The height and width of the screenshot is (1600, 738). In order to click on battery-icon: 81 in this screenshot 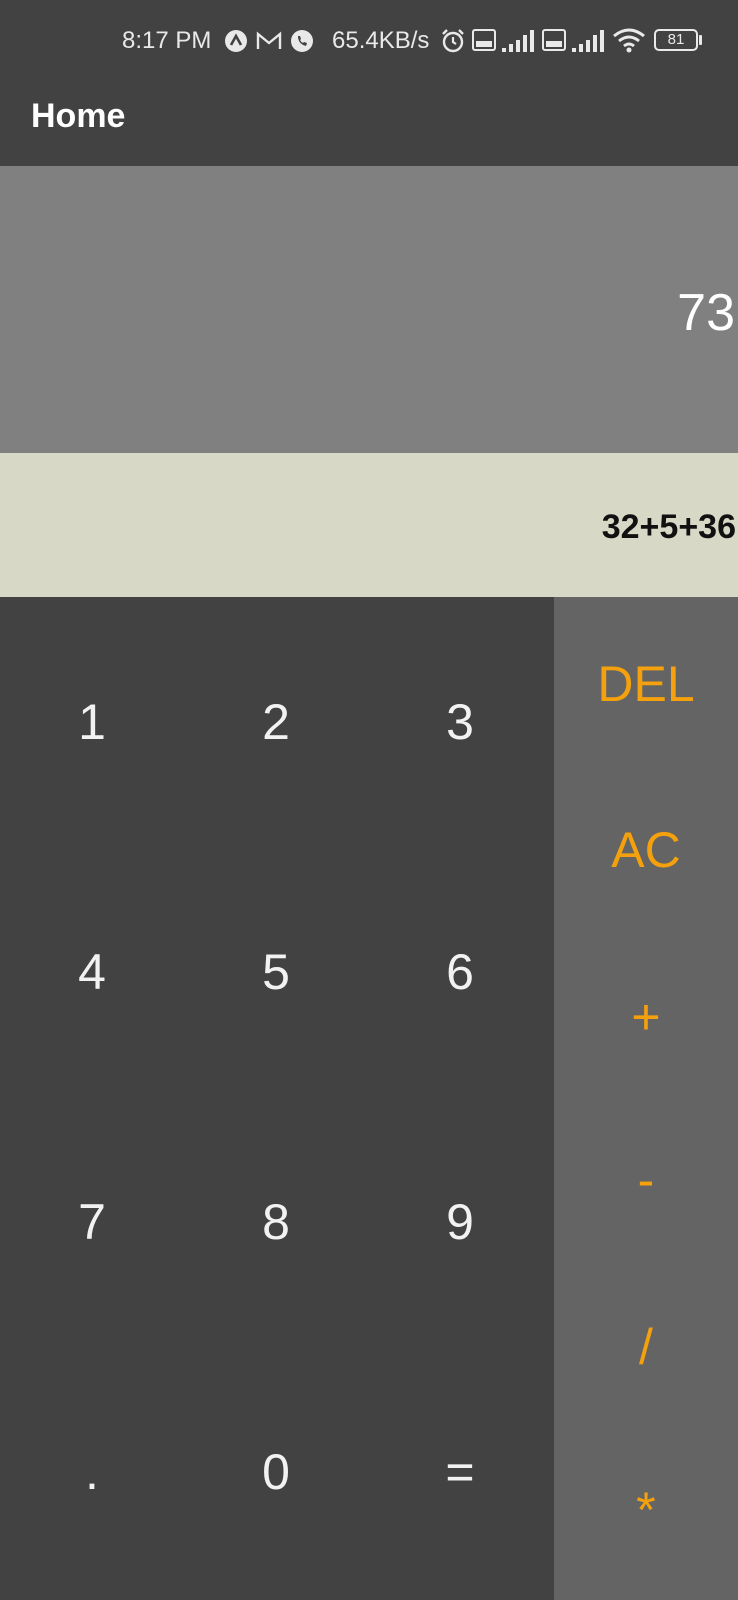, I will do `click(676, 40)`.